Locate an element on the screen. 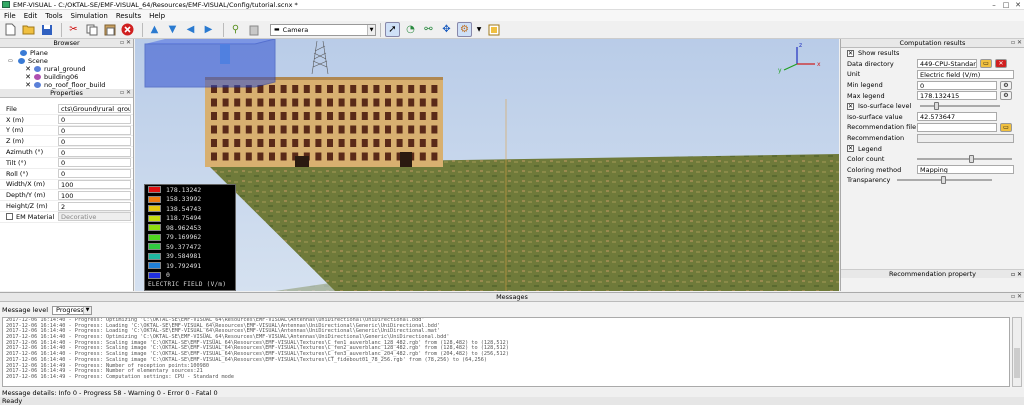  cut-icon: ✂ is located at coordinates (73, 29).